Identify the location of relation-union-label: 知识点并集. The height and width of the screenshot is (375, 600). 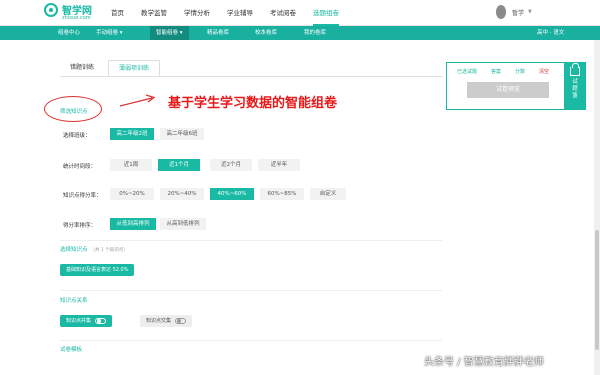
(79, 321).